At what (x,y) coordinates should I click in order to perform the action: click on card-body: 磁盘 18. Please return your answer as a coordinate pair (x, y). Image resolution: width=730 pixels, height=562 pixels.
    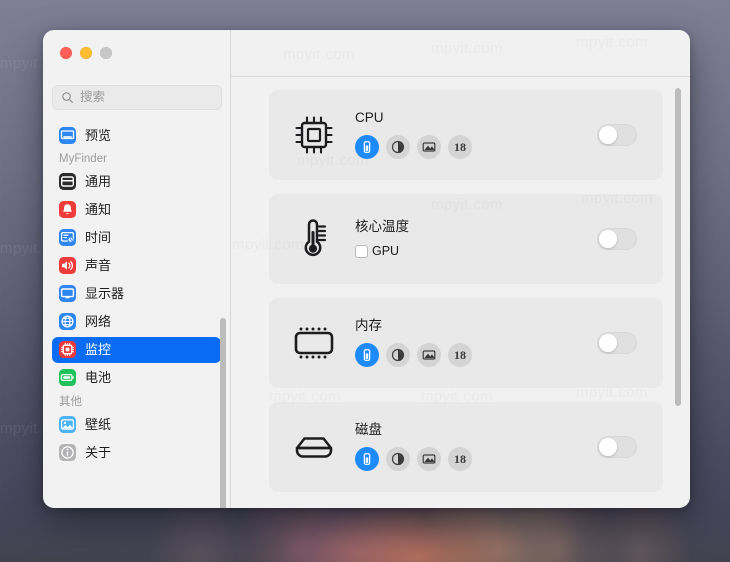
    Looking at the image, I should click on (476, 447).